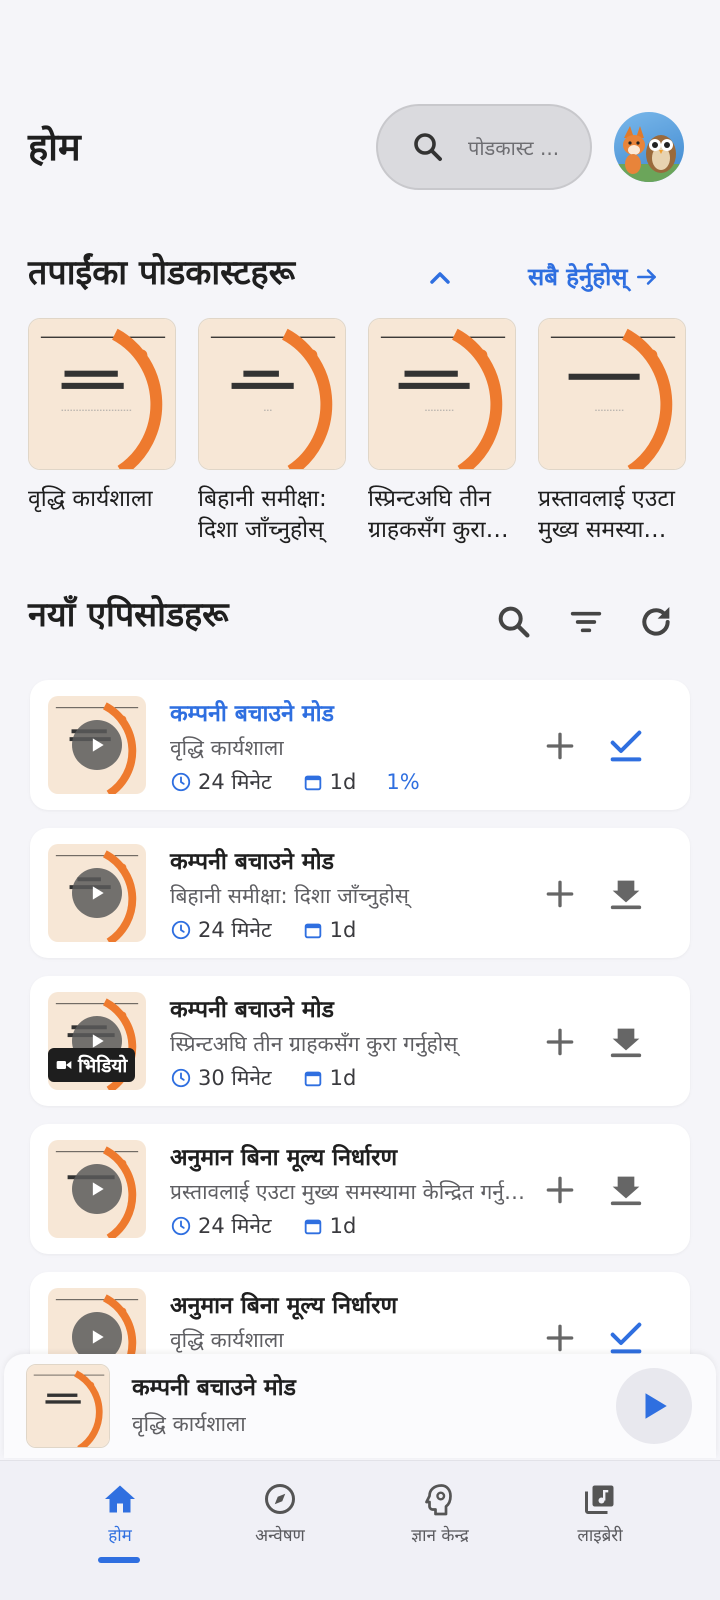 Image resolution: width=720 pixels, height=1600 pixels. What do you see at coordinates (235, 1078) in the screenshot?
I see `episode-duration: 30 मिनेट` at bounding box center [235, 1078].